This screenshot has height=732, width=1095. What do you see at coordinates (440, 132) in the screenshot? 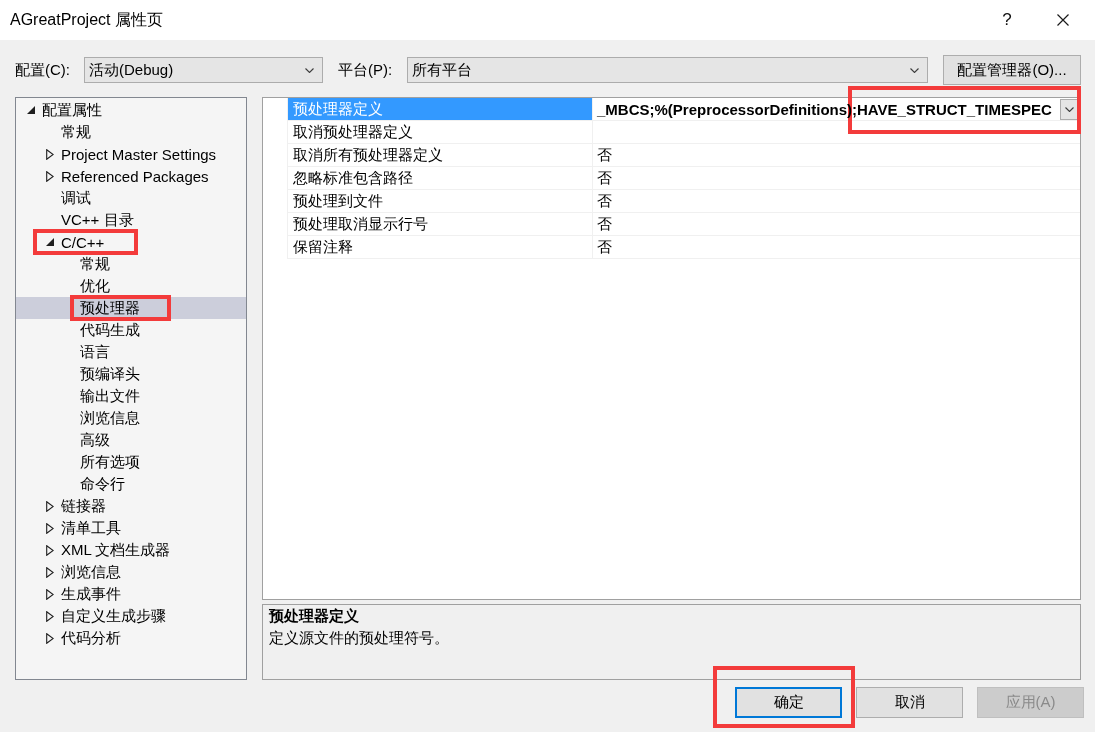
I see `property-name: 取消预处理器定义` at bounding box center [440, 132].